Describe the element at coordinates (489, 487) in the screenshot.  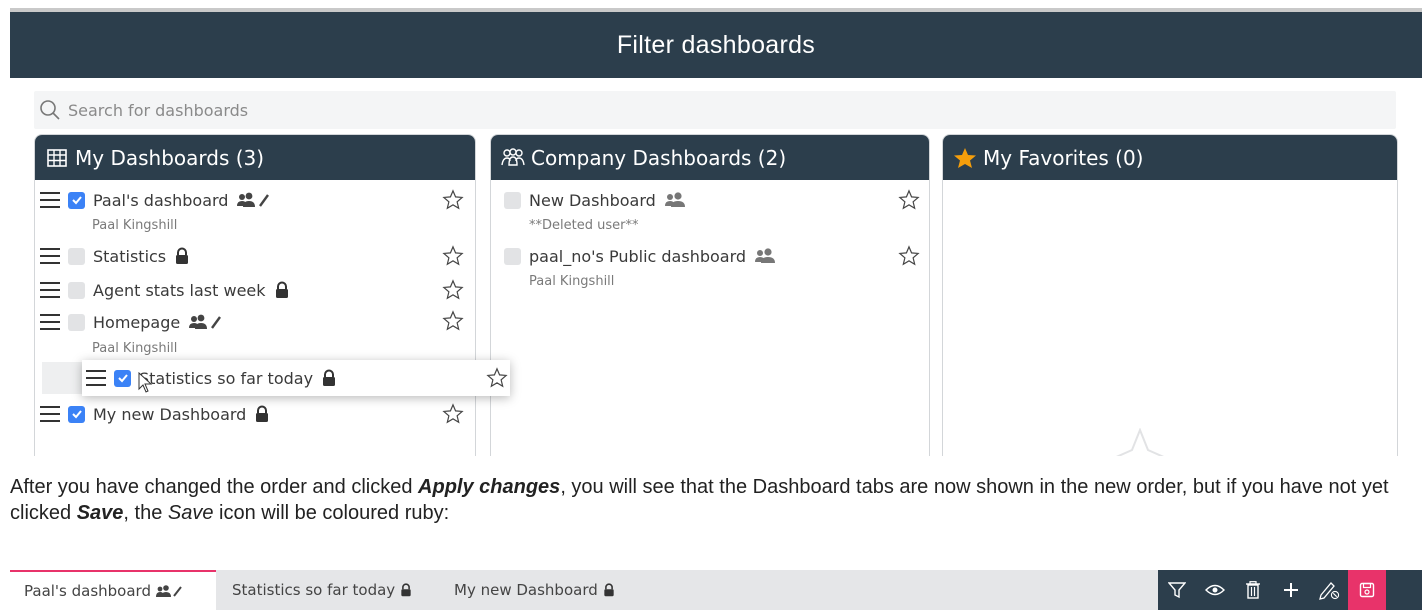
I see `caption-emphasis: Apply changes` at that location.